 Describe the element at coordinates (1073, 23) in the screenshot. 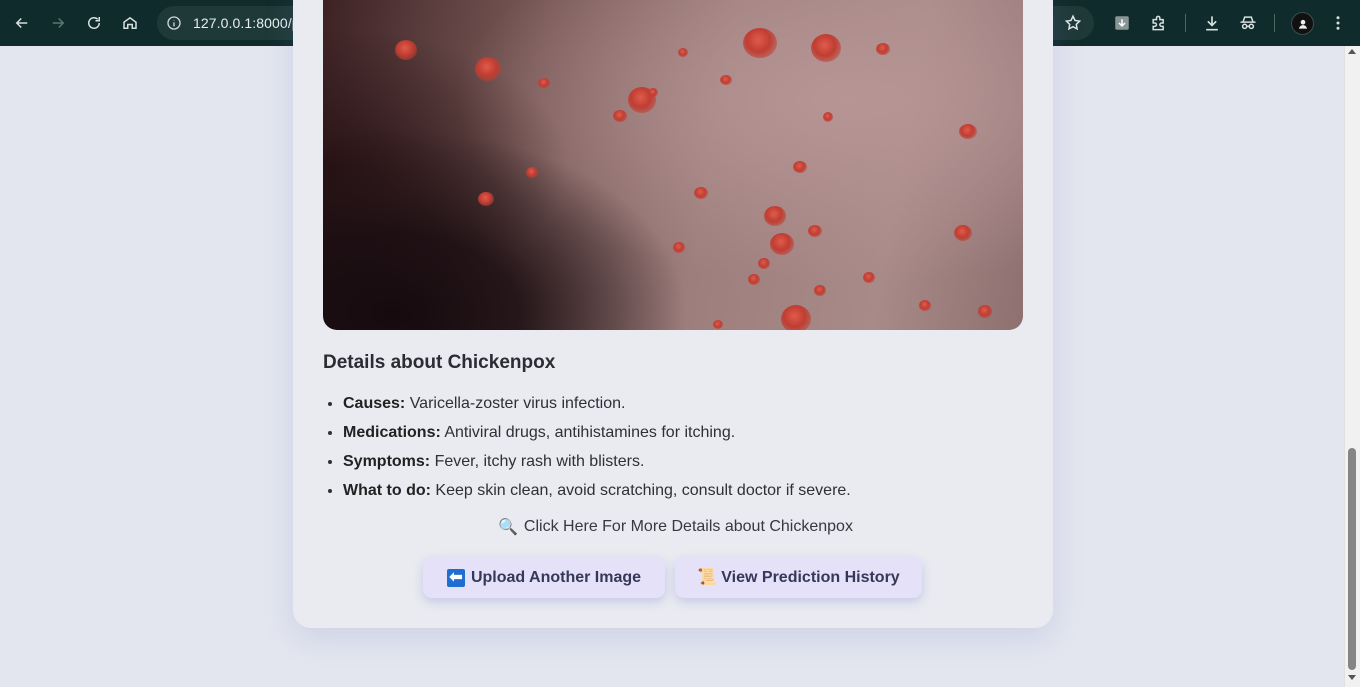

I see `bookmark-star-icon` at that location.